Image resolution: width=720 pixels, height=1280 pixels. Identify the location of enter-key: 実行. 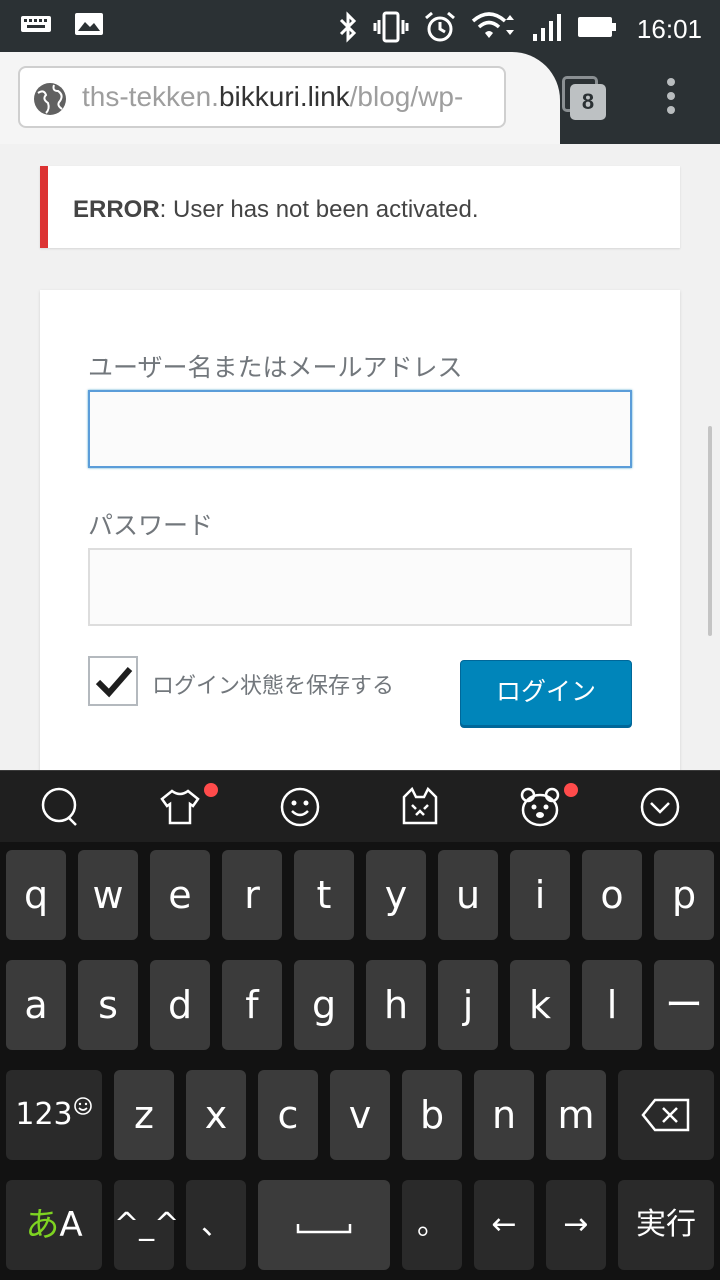
(666, 1225).